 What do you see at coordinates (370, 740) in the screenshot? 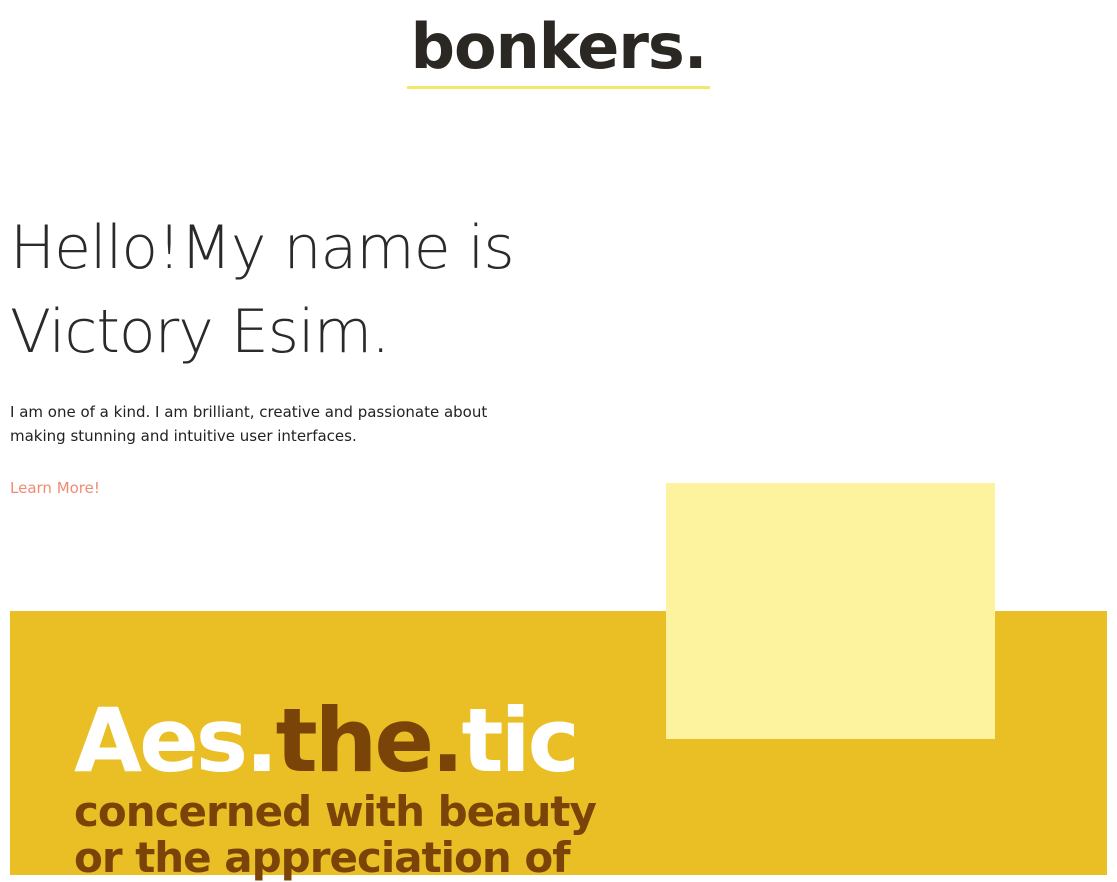
I see `aesthetic-title-part-2: the.` at bounding box center [370, 740].